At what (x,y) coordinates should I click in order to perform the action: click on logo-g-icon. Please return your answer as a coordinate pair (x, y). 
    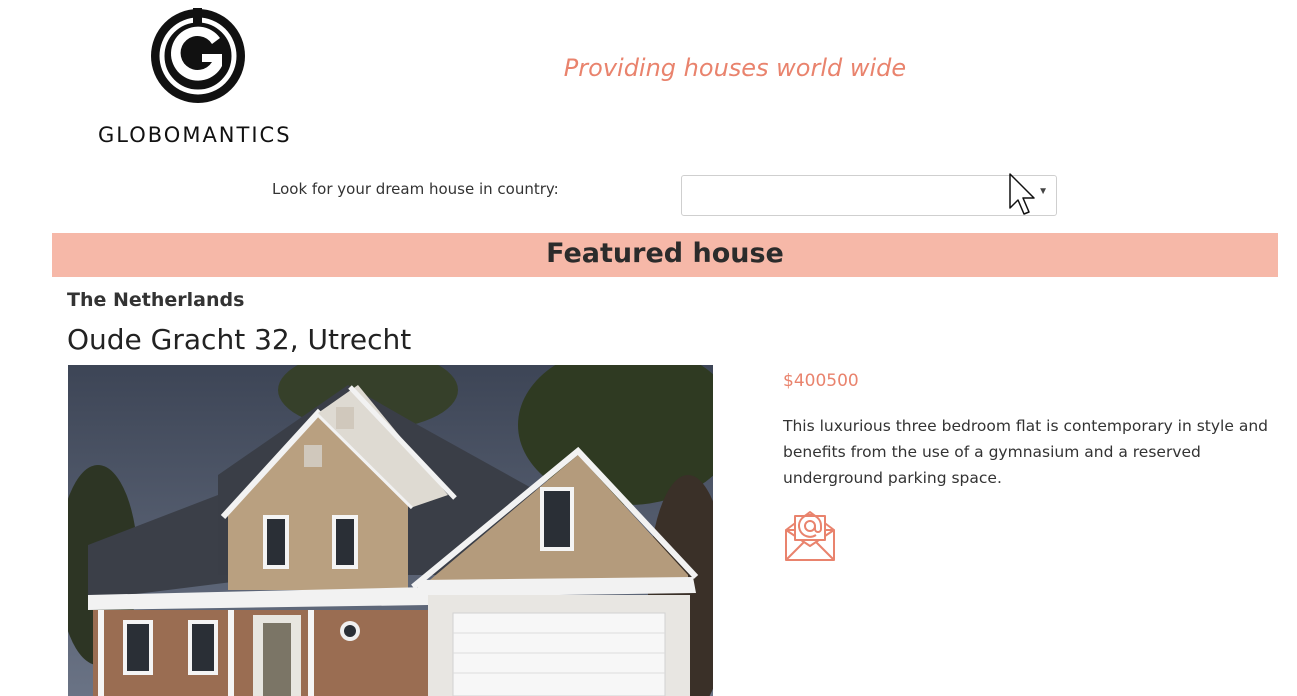
    Looking at the image, I should click on (198, 55).